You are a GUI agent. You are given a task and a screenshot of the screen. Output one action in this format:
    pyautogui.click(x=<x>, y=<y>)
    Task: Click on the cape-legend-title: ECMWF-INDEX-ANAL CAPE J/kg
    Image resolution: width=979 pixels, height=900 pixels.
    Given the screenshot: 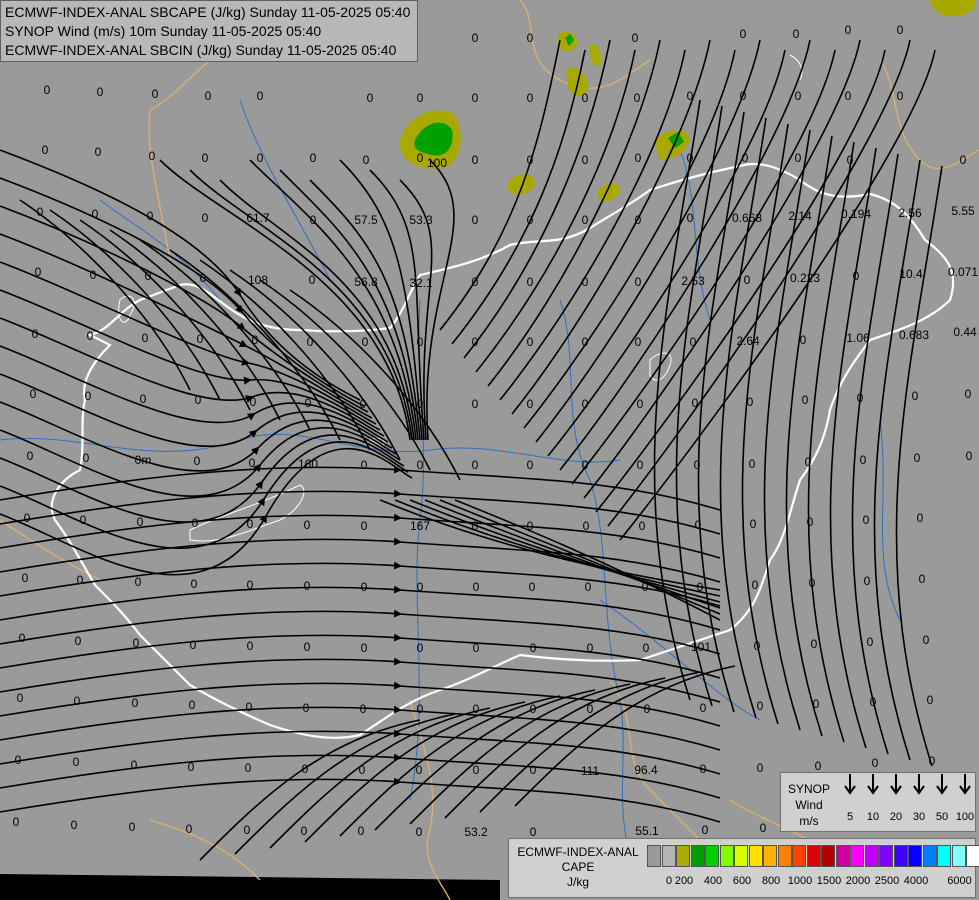 What is the action you would take?
    pyautogui.click(x=578, y=867)
    